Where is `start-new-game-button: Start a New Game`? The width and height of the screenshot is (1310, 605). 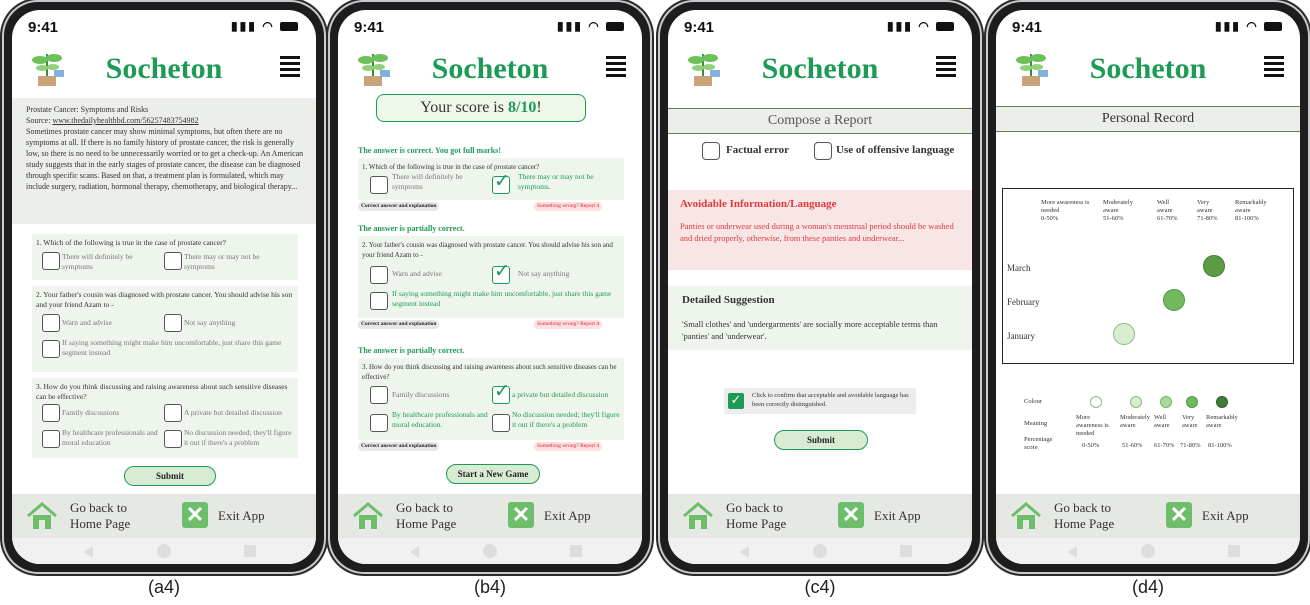
start-new-game-button: Start a New Game is located at coordinates (493, 474).